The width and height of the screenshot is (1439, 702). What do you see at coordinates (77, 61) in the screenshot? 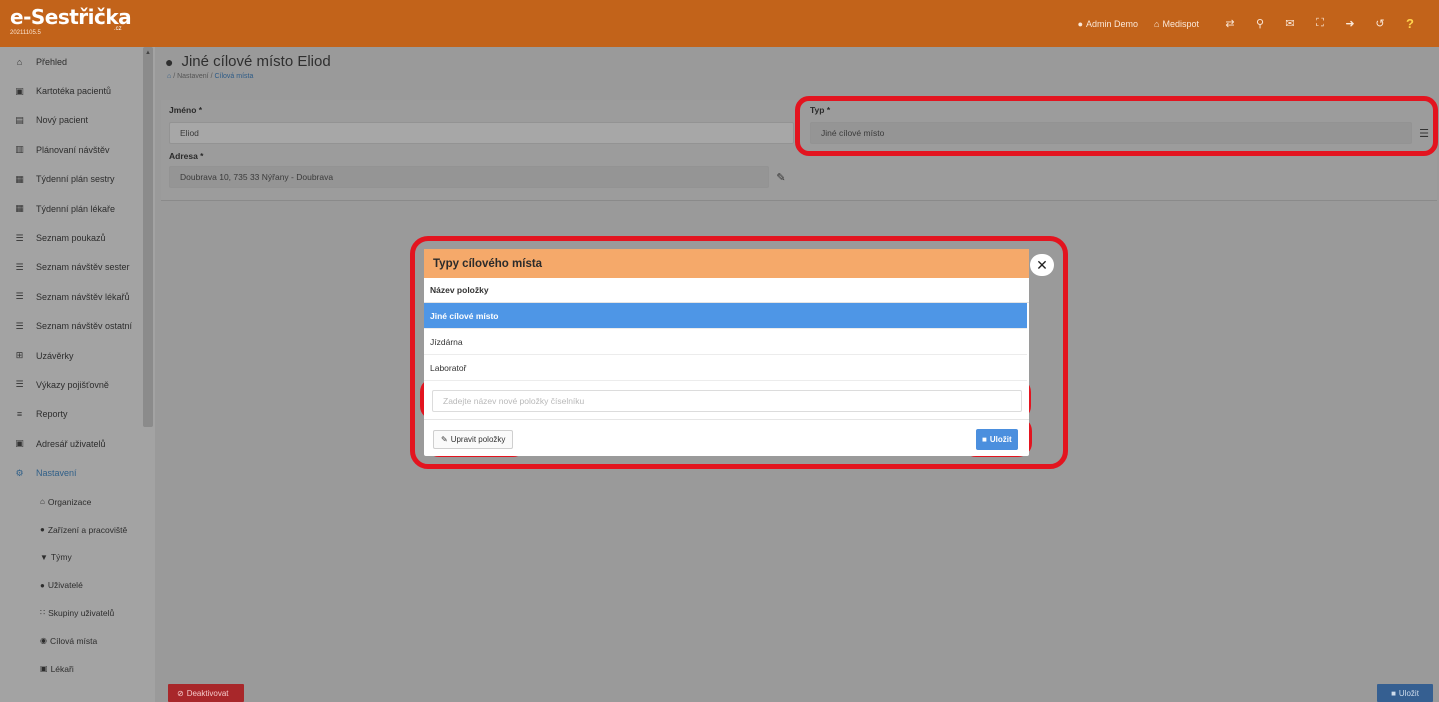
I see `sidebar-item: ⌂ Přehled` at bounding box center [77, 61].